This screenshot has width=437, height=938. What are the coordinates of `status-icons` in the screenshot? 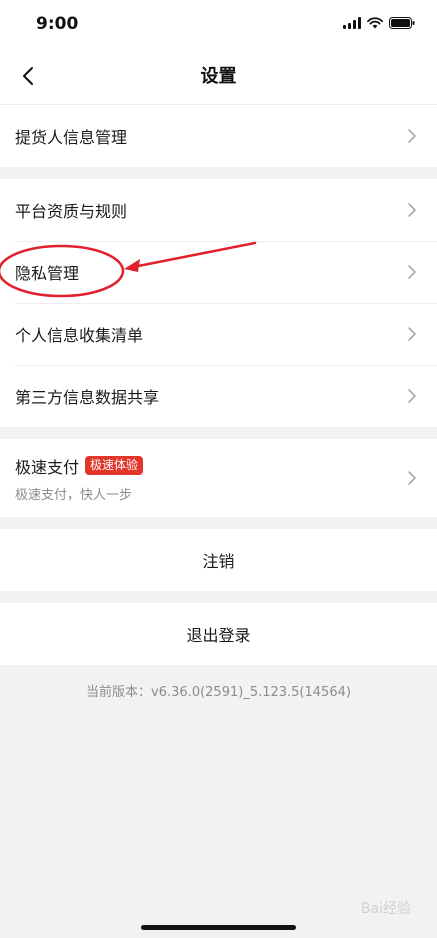 It's located at (379, 23).